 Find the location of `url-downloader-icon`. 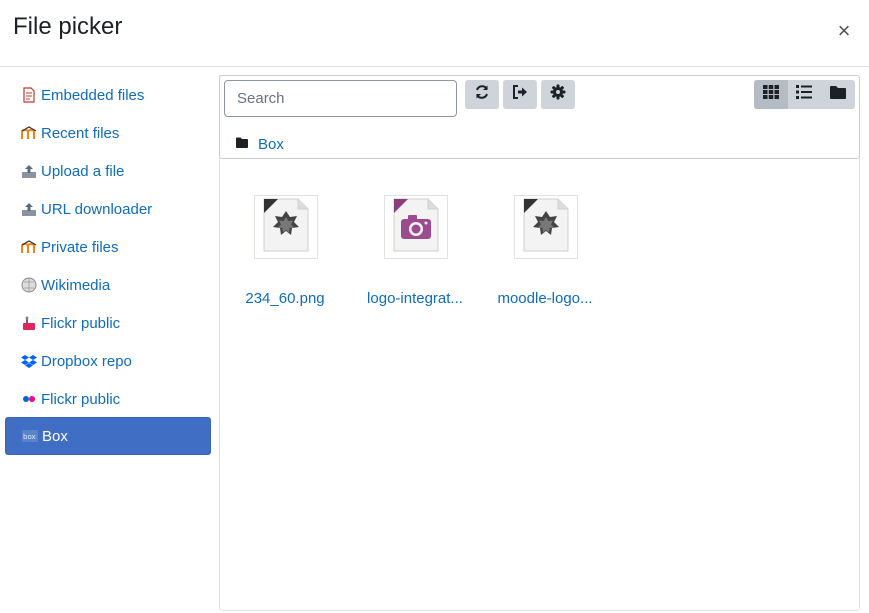

url-downloader-icon is located at coordinates (29, 209).